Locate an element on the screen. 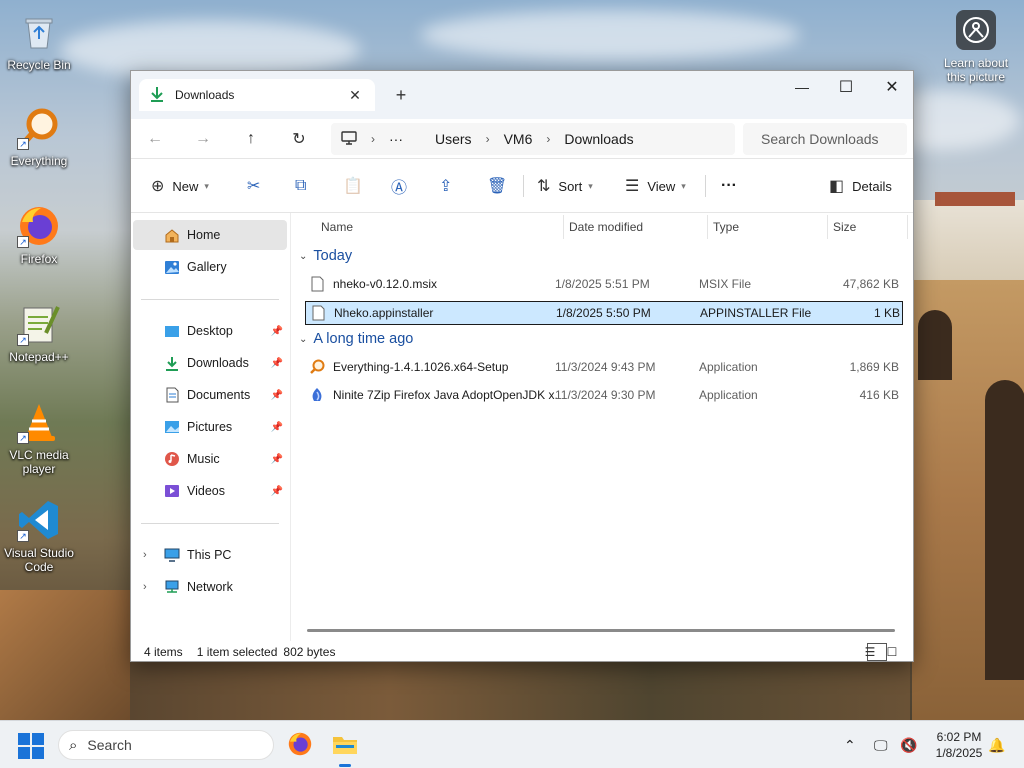  sidebar-item-gallery: Gallery is located at coordinates (210, 267).